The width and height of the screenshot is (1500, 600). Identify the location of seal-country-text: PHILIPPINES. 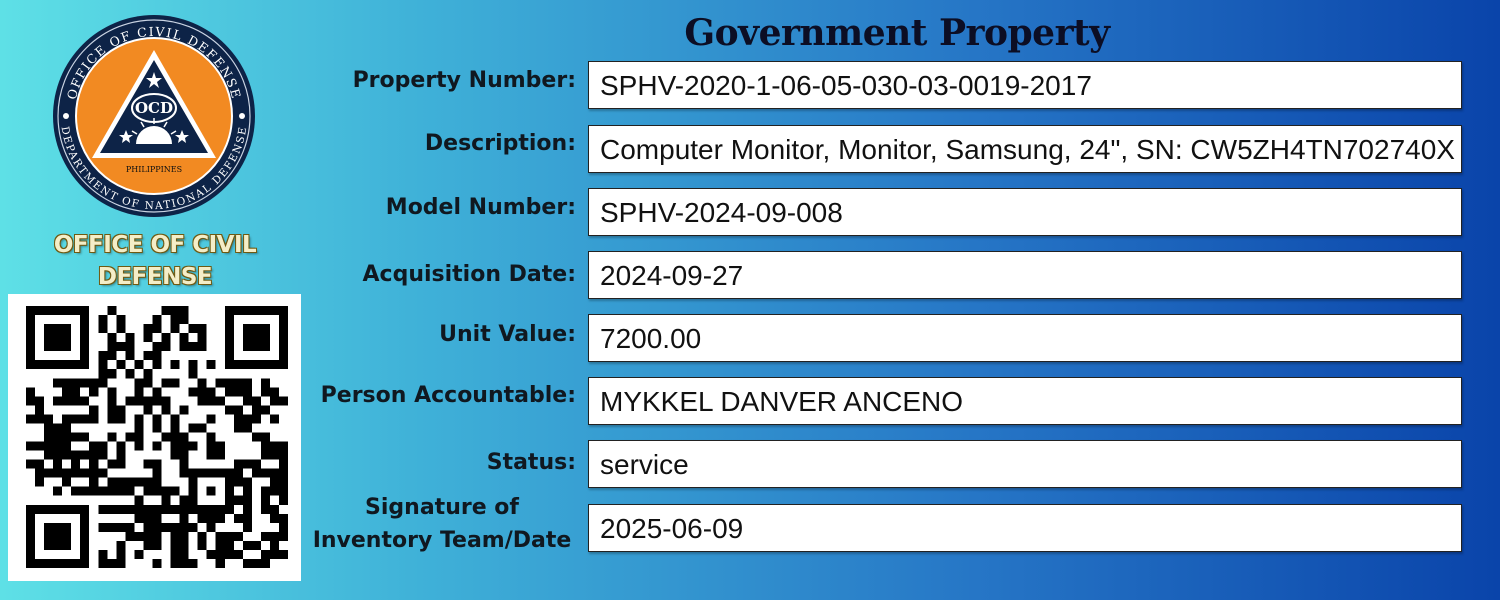
(154, 169).